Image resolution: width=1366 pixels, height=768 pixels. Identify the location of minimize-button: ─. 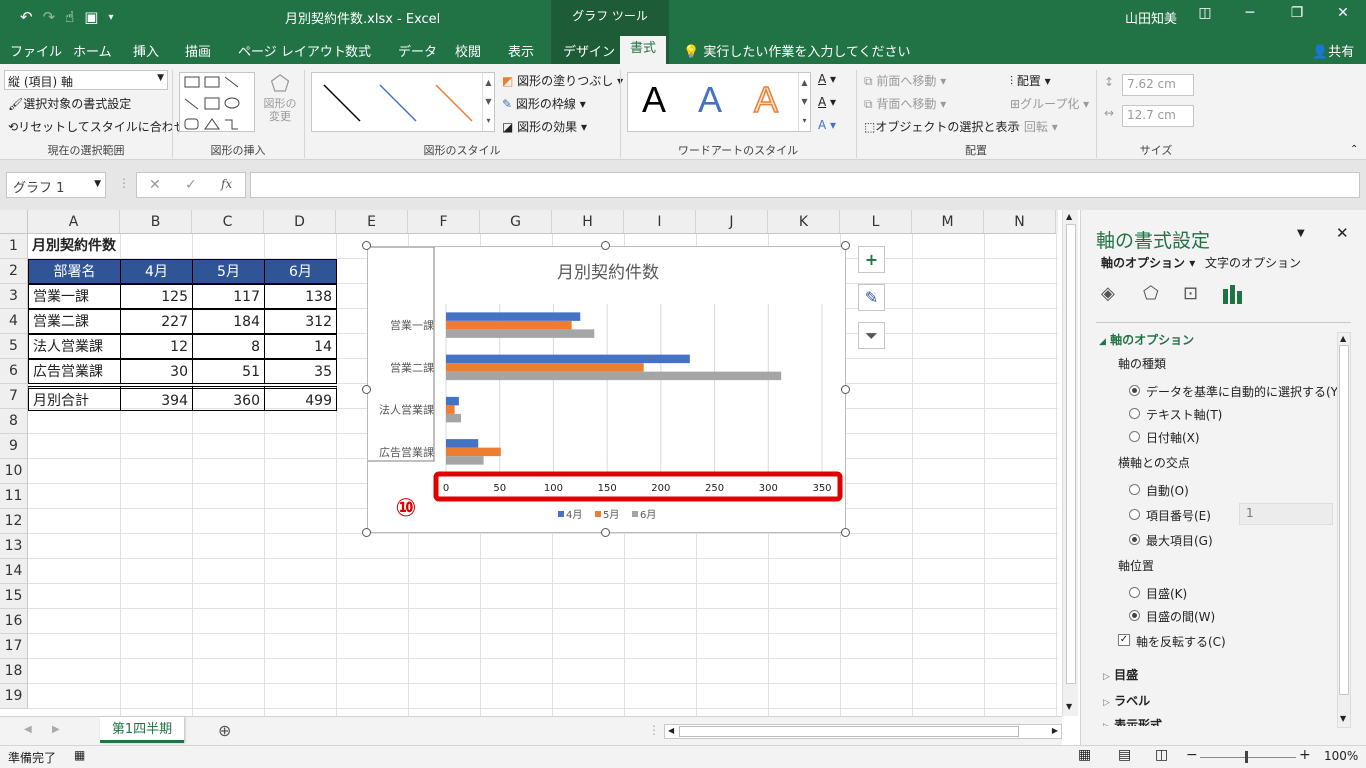
(1250, 13).